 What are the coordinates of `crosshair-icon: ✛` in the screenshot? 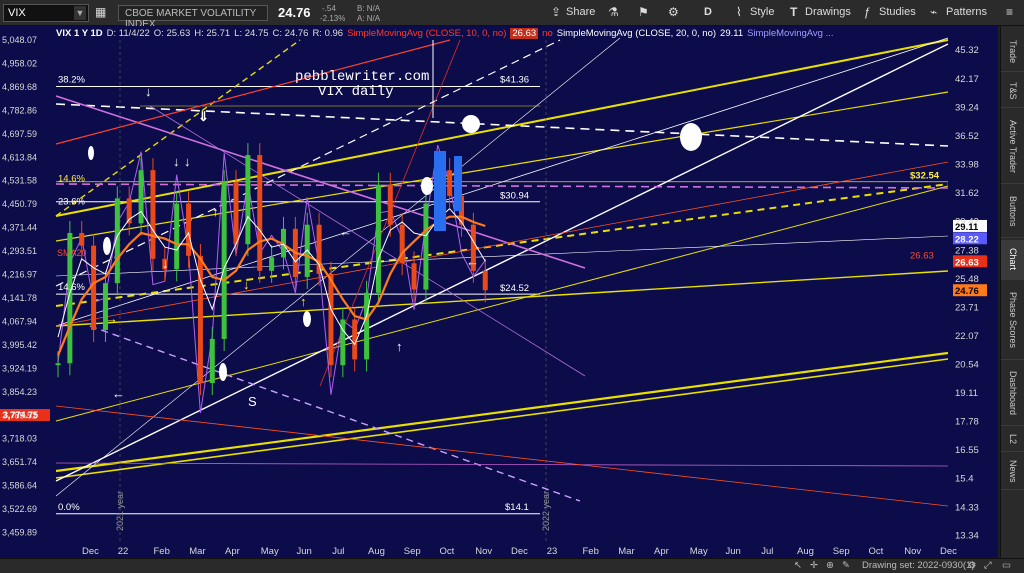 It's located at (814, 565).